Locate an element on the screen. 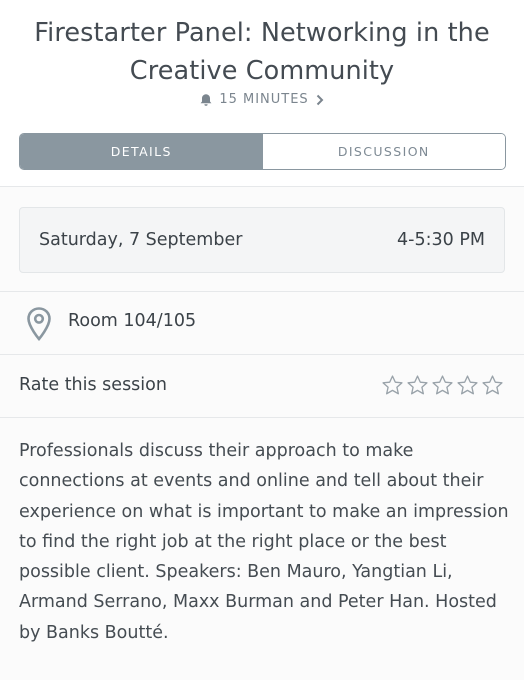 The height and width of the screenshot is (680, 524). rating-row: Rate this session is located at coordinates (262, 386).